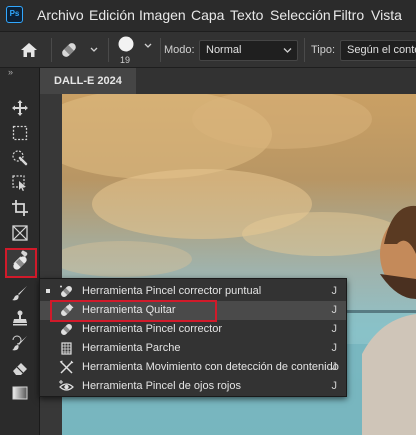 The width and height of the screenshot is (416, 435). I want to click on brush-icon, so click(19, 293).